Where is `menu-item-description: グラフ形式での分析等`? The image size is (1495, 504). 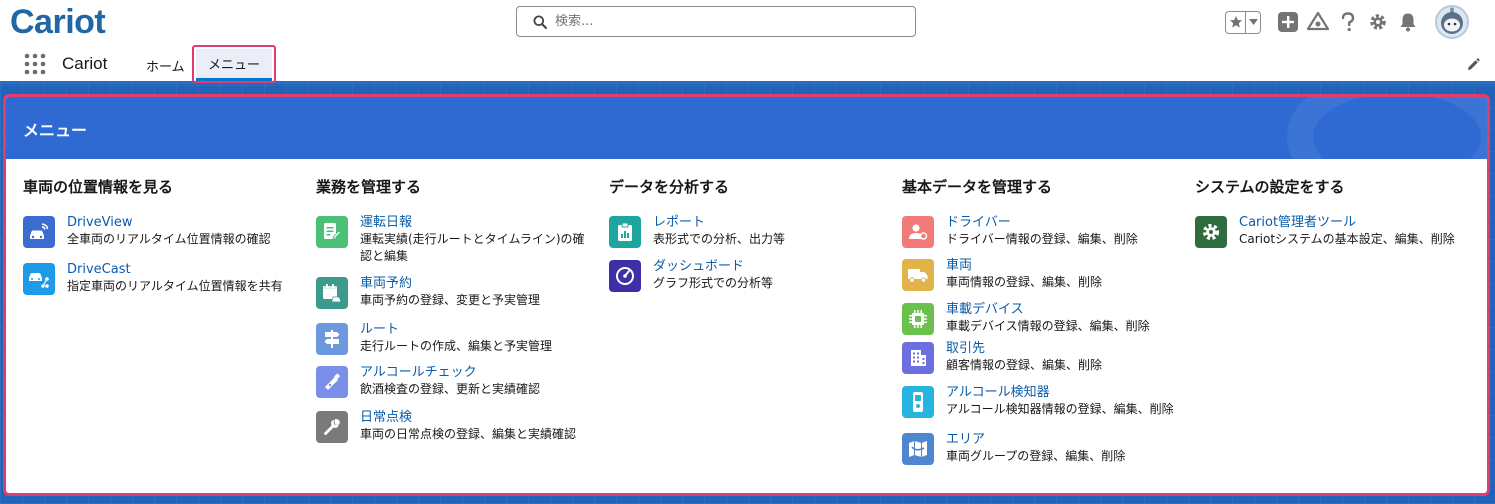 menu-item-description: グラフ形式での分析等 is located at coordinates (713, 283).